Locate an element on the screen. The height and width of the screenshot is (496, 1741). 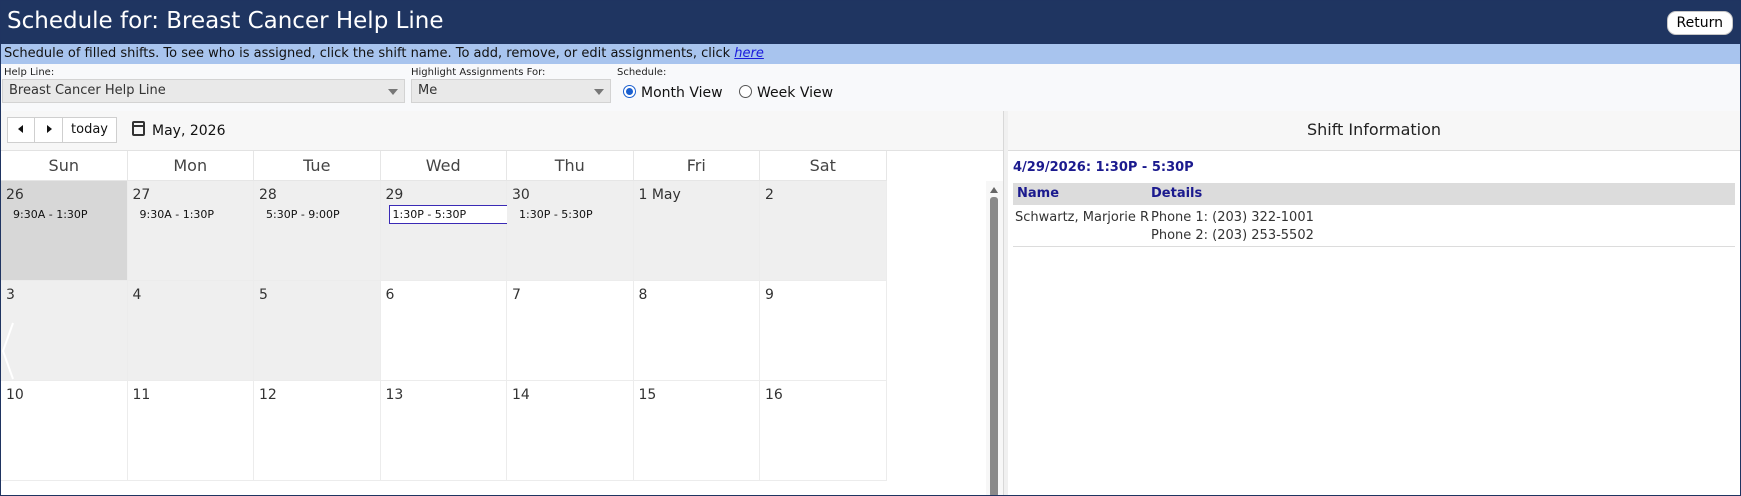
weekday-tue: Tue is located at coordinates (317, 166).